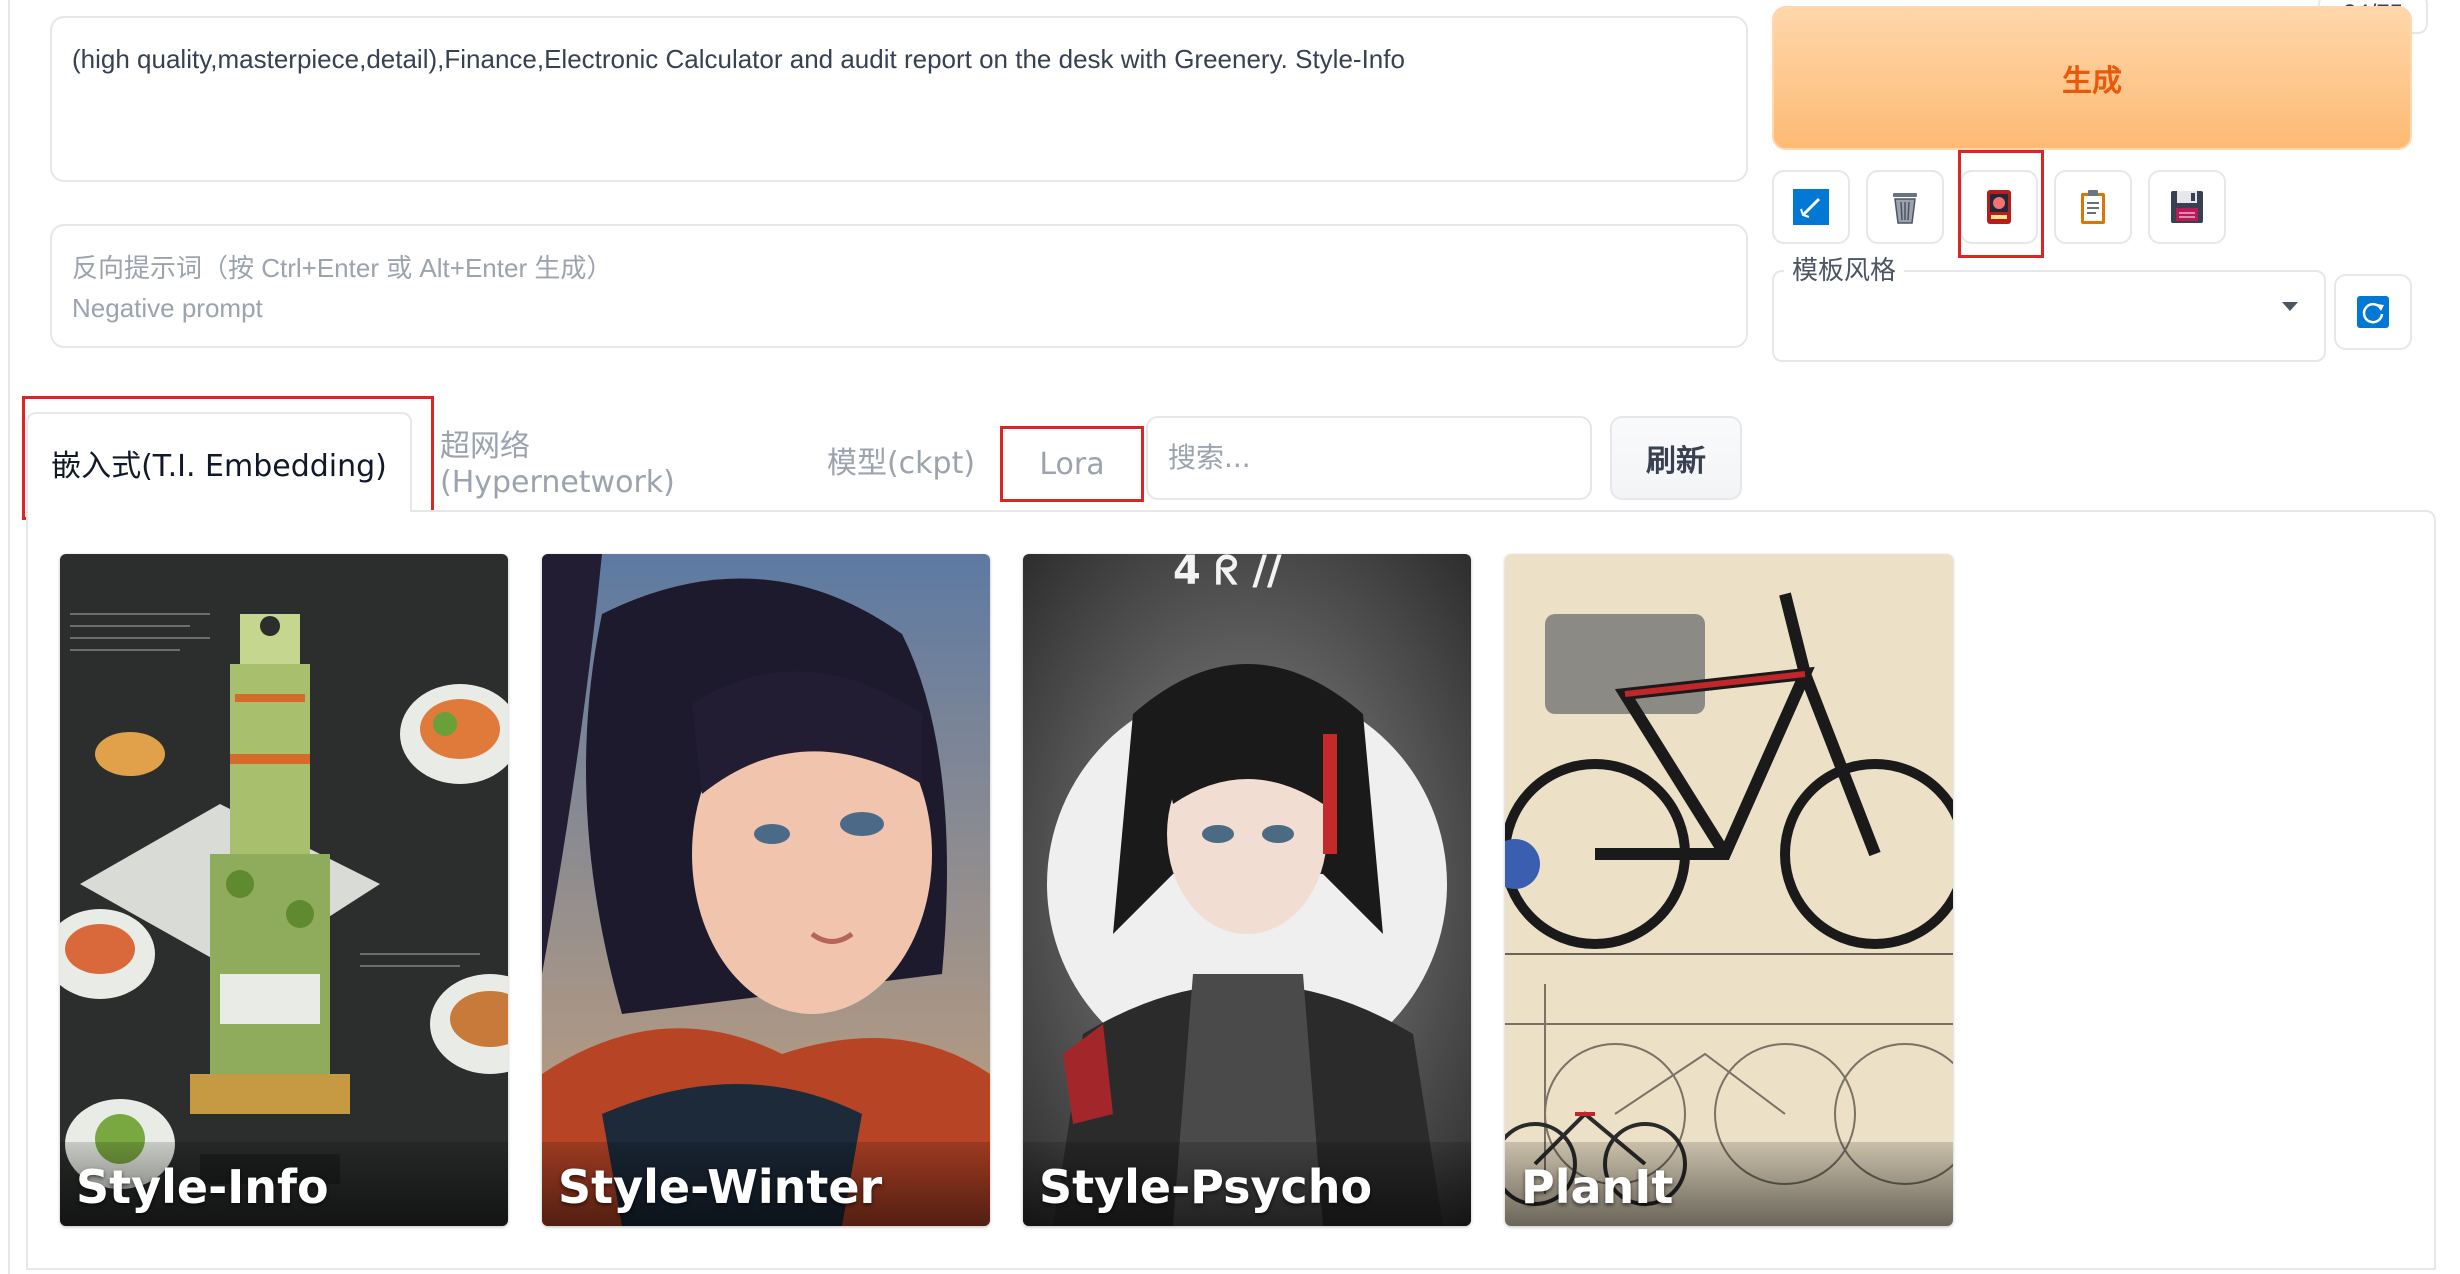 Image resolution: width=2460 pixels, height=1274 pixels. What do you see at coordinates (2049, 306) in the screenshot?
I see `style-dropdown: 模板风格` at bounding box center [2049, 306].